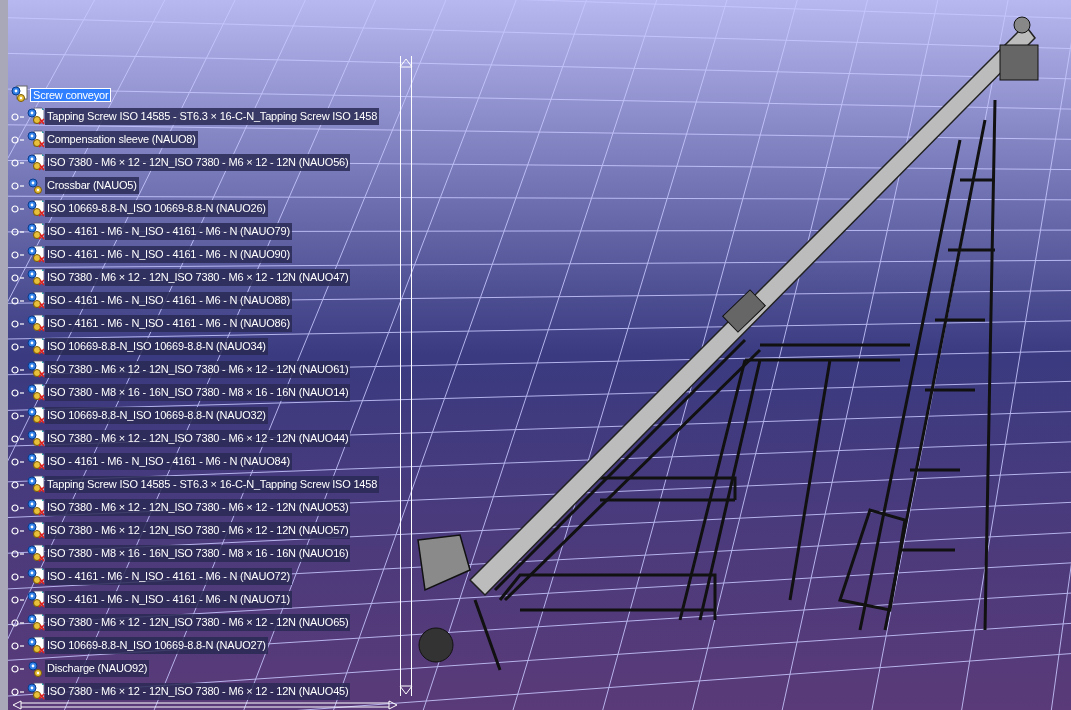 This screenshot has width=1071, height=710. Describe the element at coordinates (406, 376) in the screenshot. I see `vertical-scrollbar` at that location.